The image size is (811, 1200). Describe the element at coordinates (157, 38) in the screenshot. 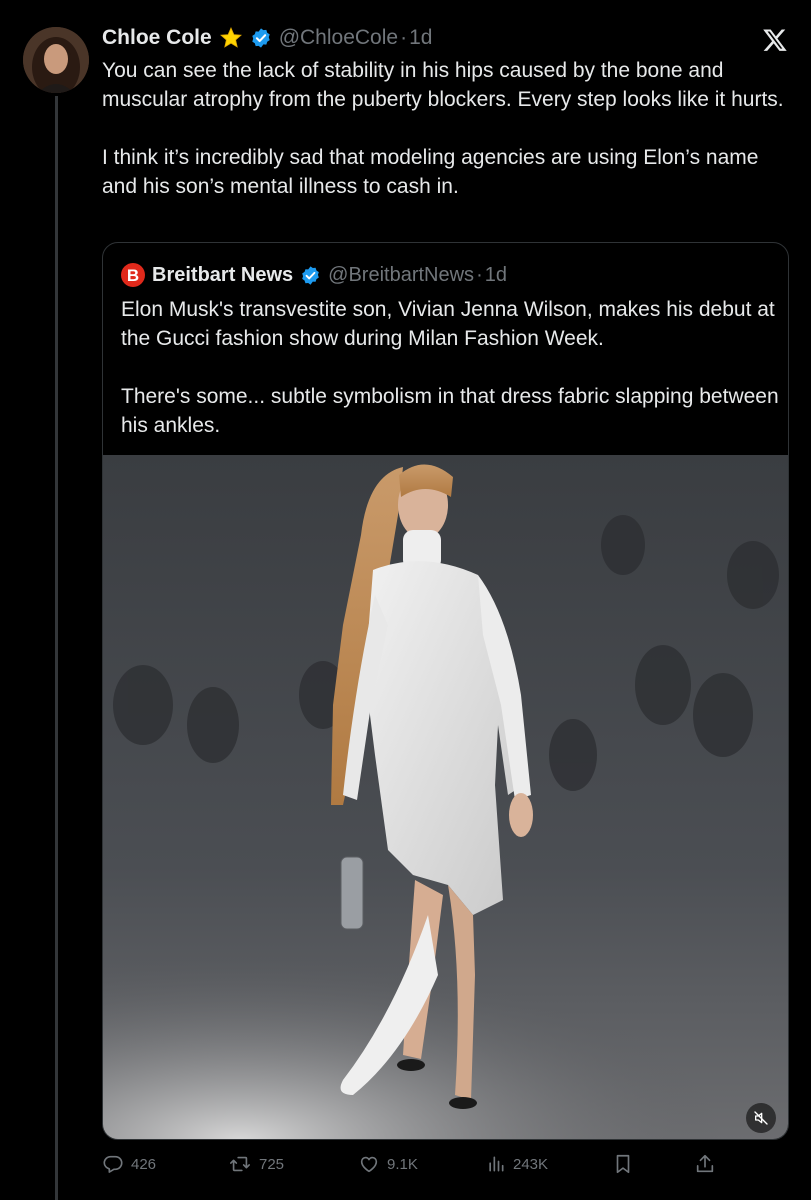

I see `author-name: Chloe Cole` at that location.